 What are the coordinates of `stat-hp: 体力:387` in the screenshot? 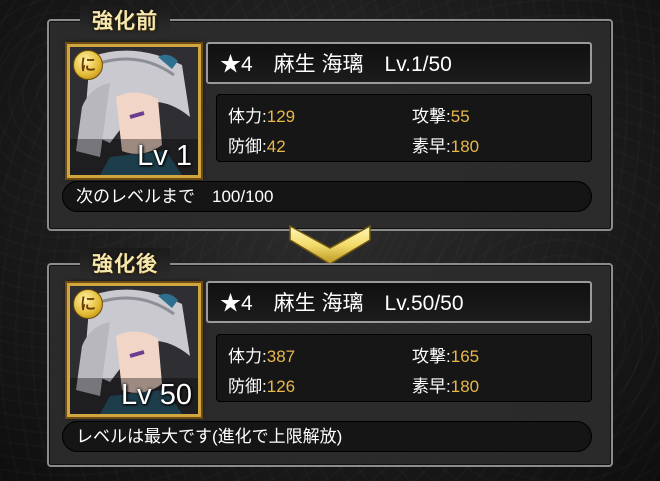 It's located at (261, 354).